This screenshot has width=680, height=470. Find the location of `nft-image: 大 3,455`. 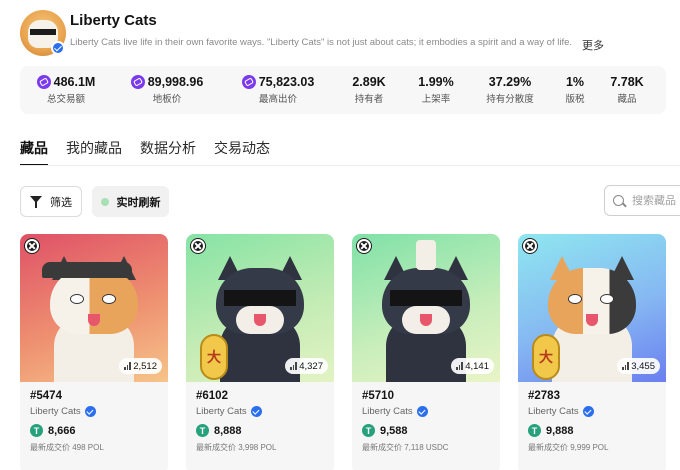

nft-image: 大 3,455 is located at coordinates (592, 308).